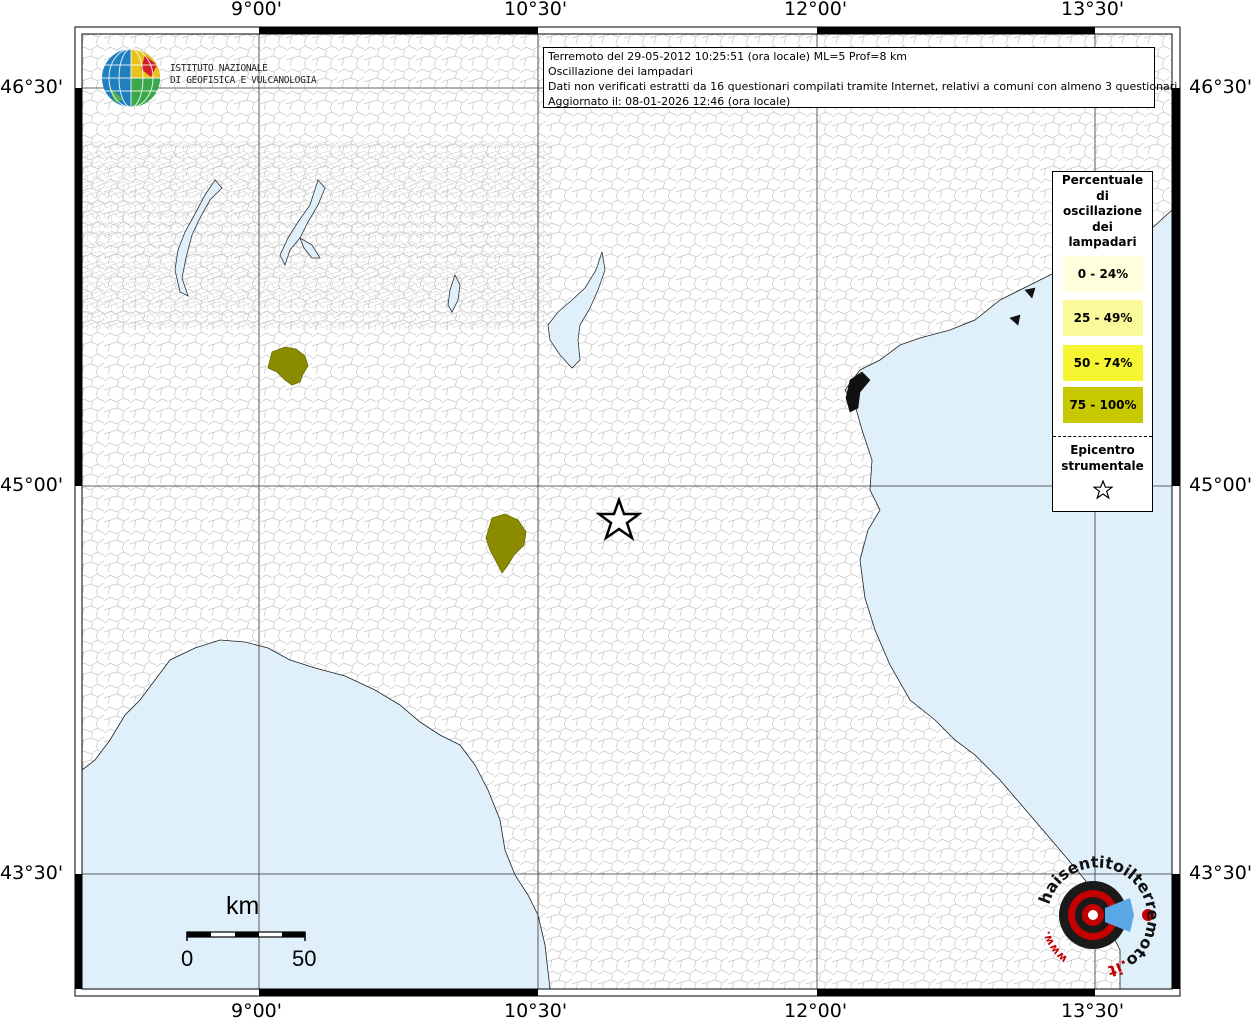 This screenshot has width=1255, height=1028. What do you see at coordinates (1103, 490) in the screenshot?
I see `star-icon` at bounding box center [1103, 490].